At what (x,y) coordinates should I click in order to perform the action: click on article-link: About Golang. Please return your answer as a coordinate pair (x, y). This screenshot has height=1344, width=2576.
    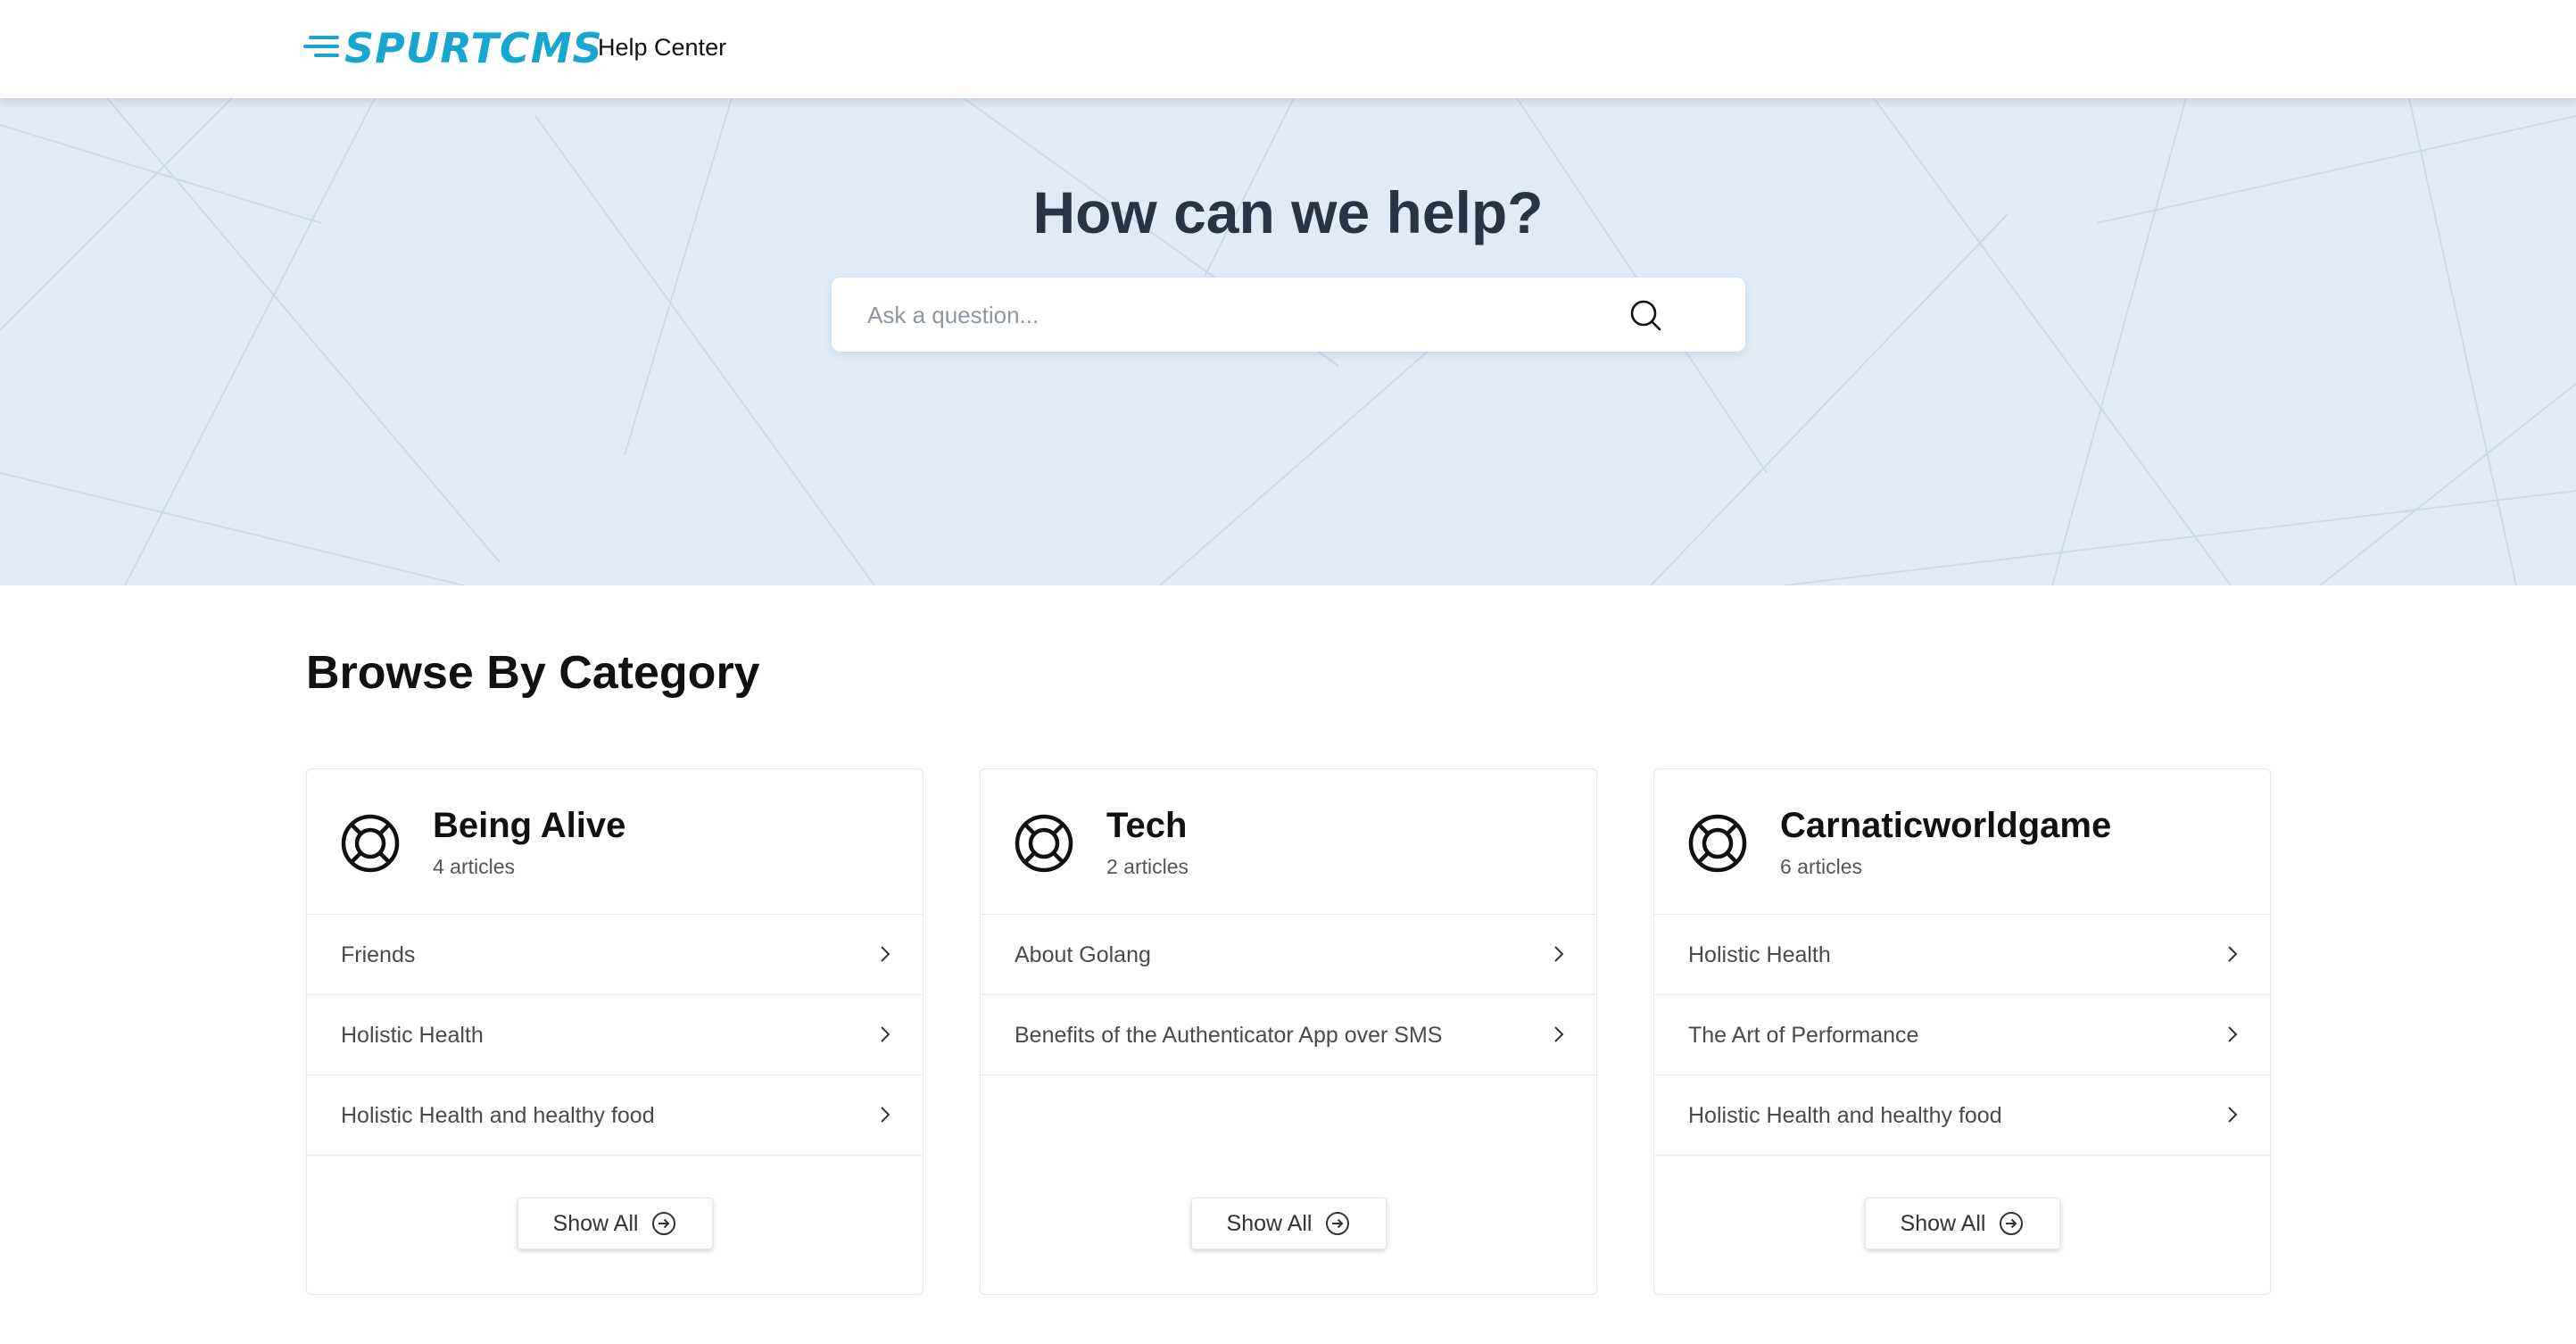
    Looking at the image, I should click on (1288, 955).